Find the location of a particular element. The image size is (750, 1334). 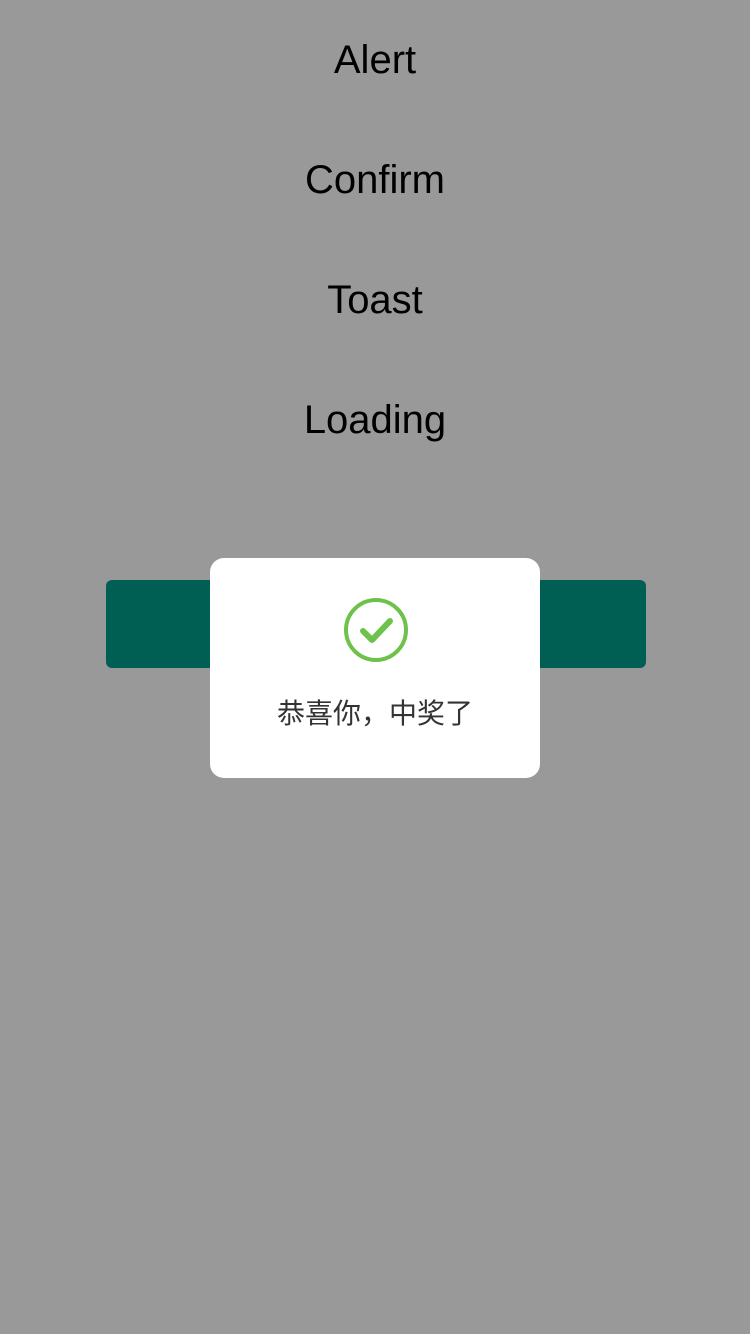

check-circle-icon is located at coordinates (376, 630).